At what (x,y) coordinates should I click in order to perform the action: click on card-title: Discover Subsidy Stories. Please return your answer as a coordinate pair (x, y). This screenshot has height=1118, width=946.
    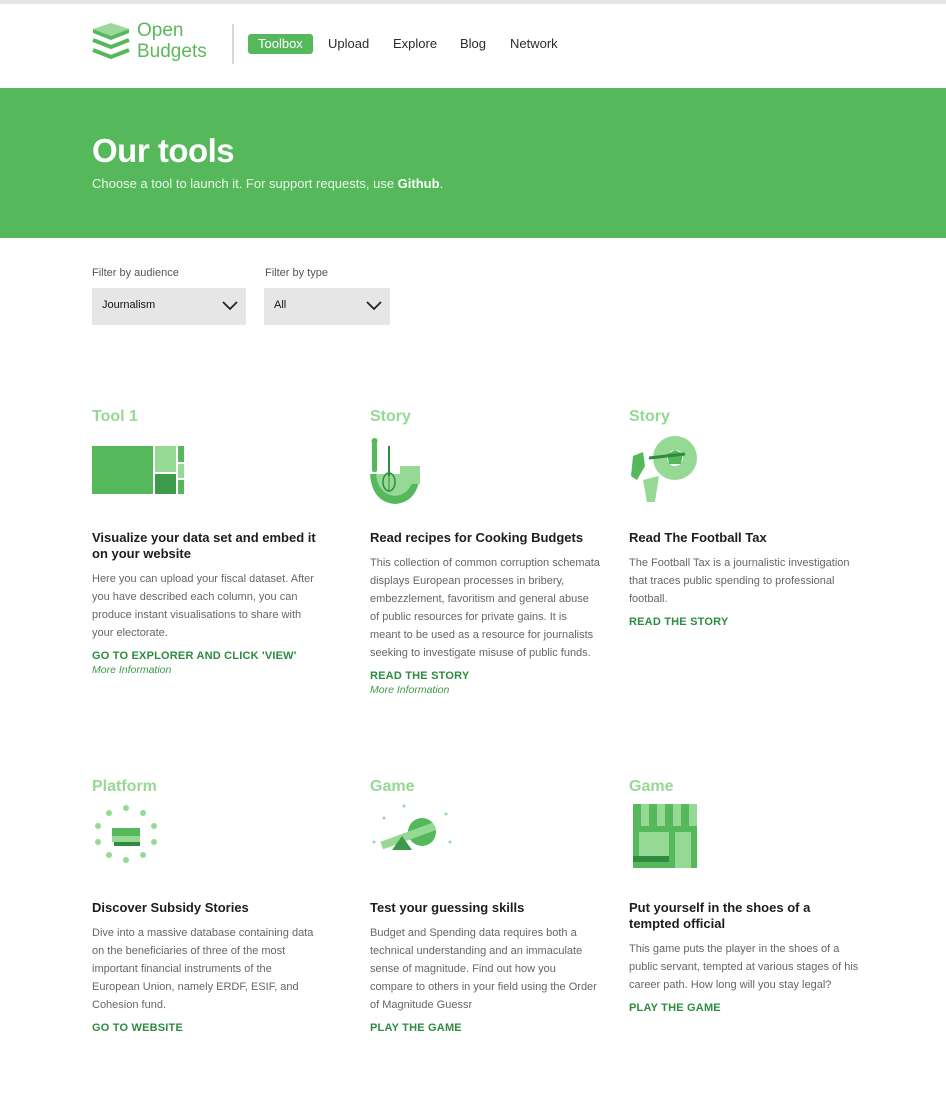
    Looking at the image, I should click on (170, 907).